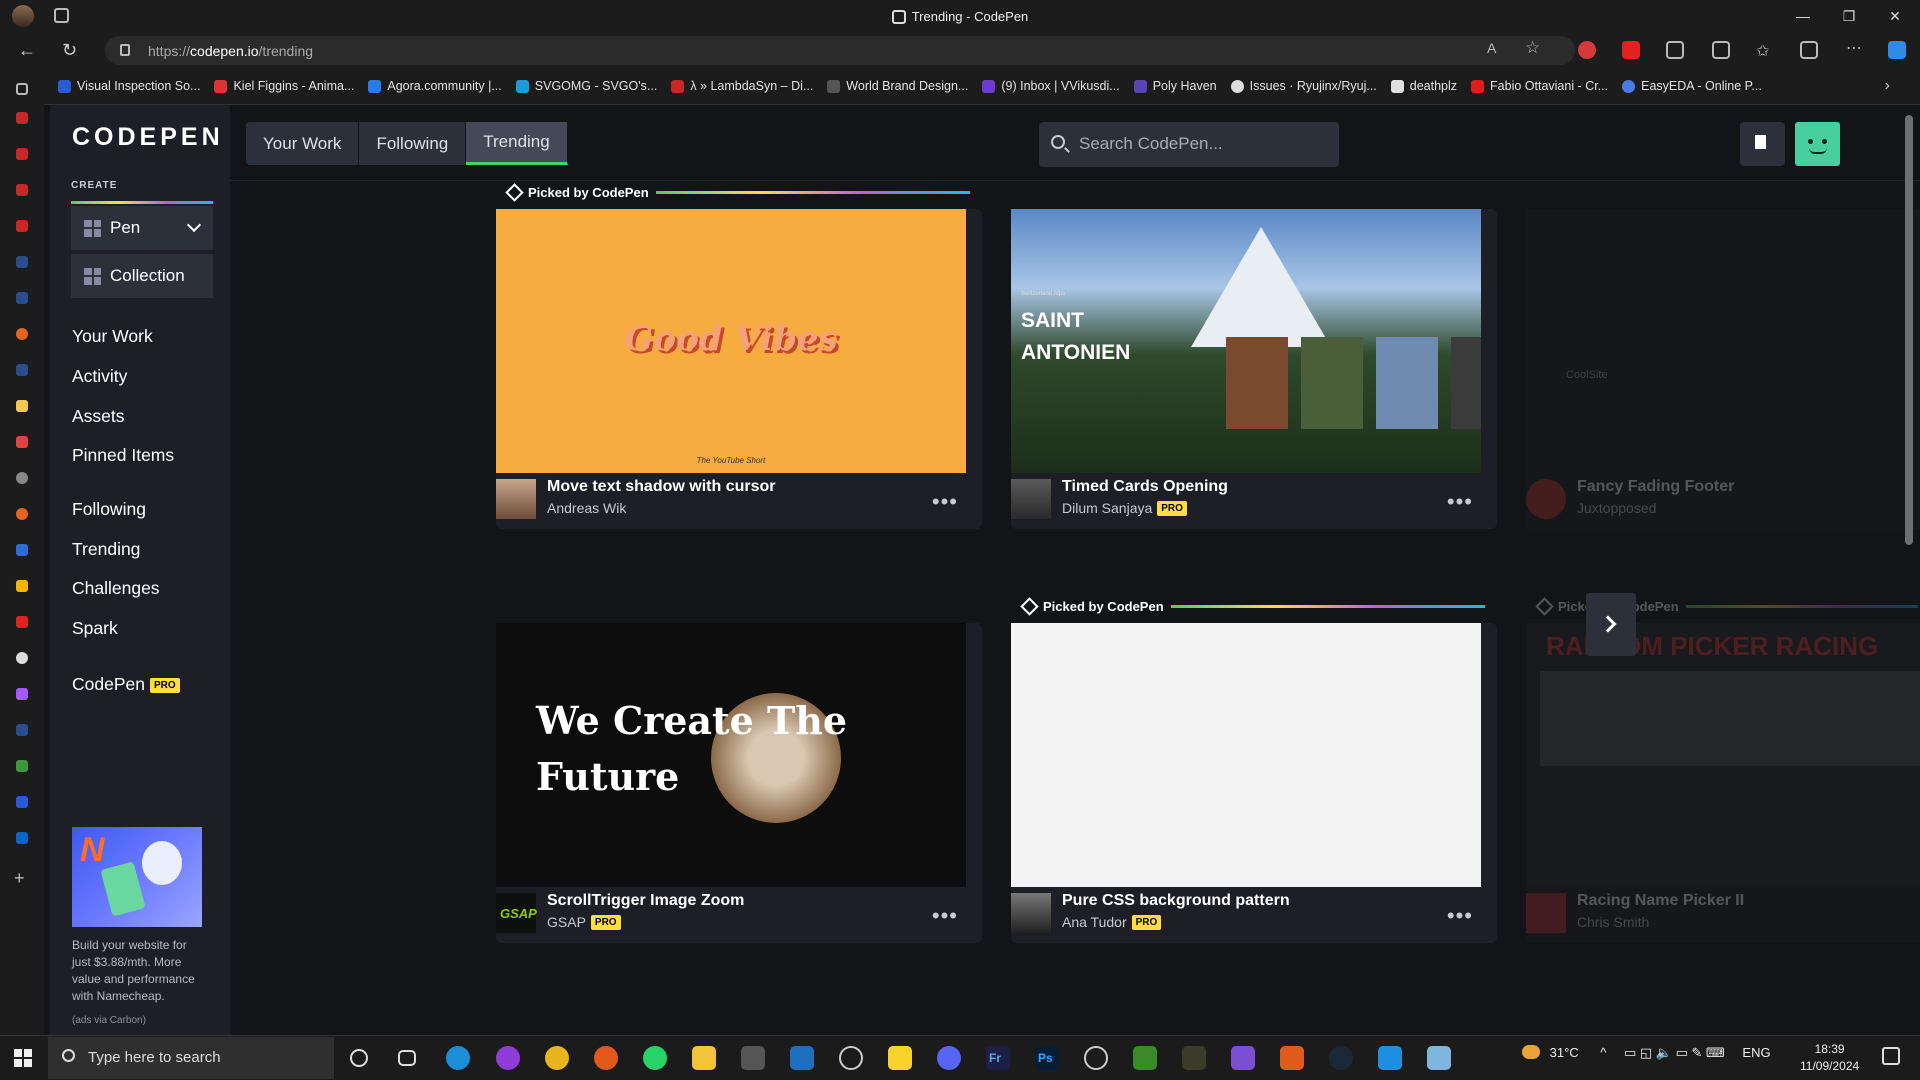 The image size is (1920, 1080). Describe the element at coordinates (98, 416) in the screenshot. I see `sidebar-link-assets: Assets` at that location.